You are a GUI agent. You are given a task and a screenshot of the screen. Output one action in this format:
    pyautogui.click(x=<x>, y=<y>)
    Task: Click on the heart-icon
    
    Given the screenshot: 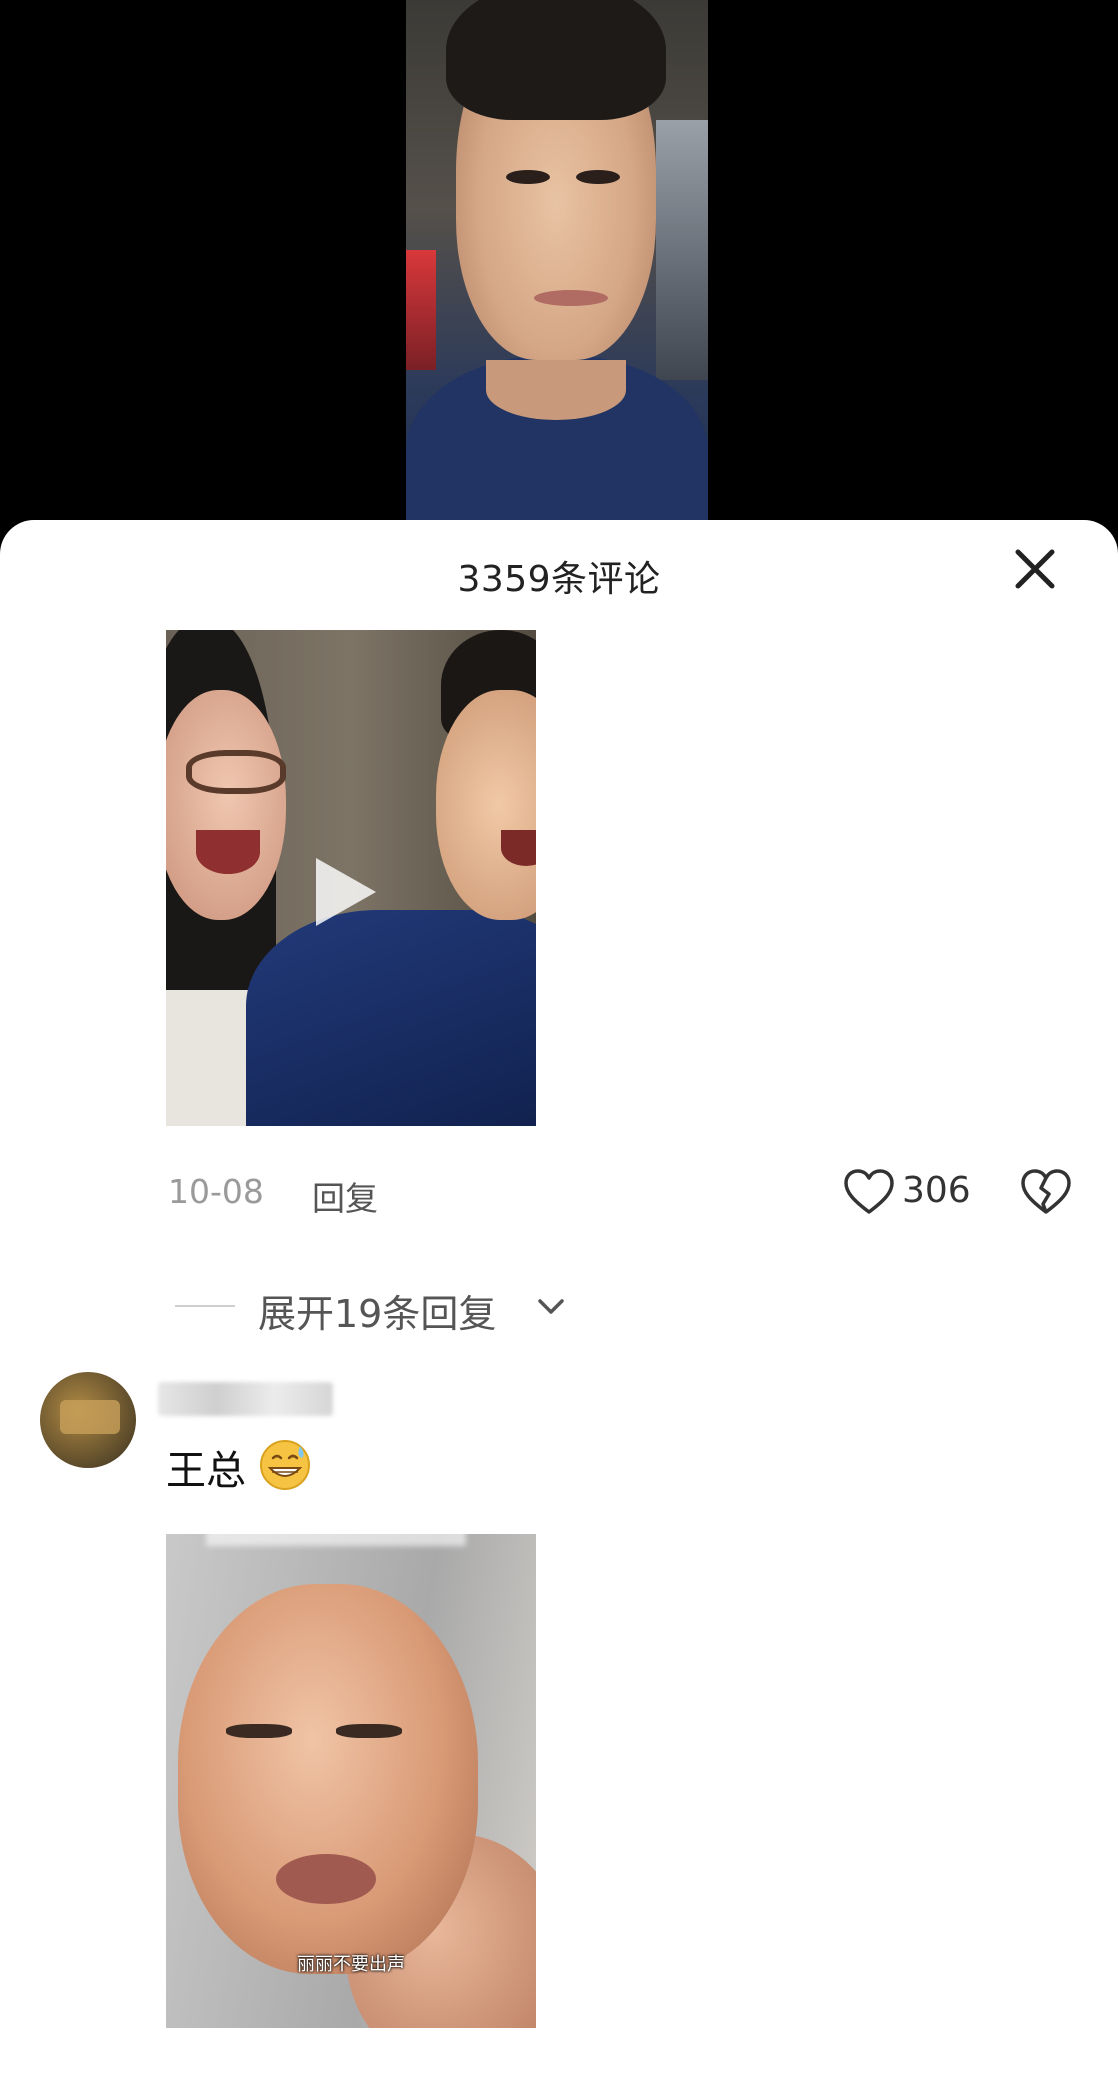 What is the action you would take?
    pyautogui.click(x=869, y=1191)
    